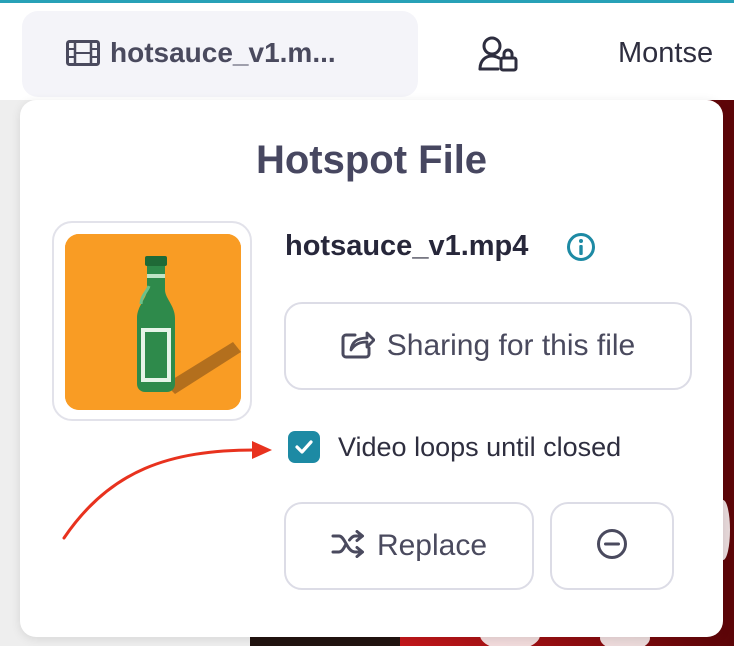 This screenshot has height=646, width=734. What do you see at coordinates (581, 249) in the screenshot?
I see `info-icon` at bounding box center [581, 249].